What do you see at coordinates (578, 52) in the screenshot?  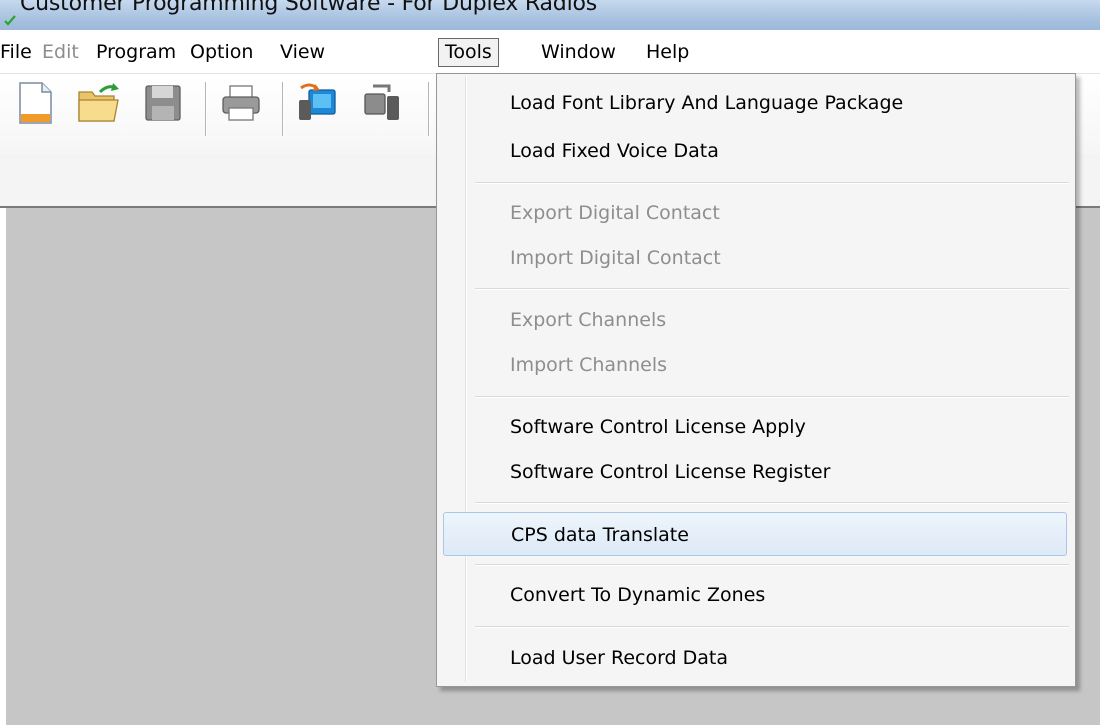 I see `menu-window: Window` at bounding box center [578, 52].